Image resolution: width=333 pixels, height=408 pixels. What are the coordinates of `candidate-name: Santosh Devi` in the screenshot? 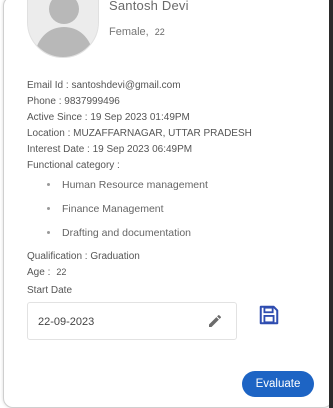 It's located at (149, 6).